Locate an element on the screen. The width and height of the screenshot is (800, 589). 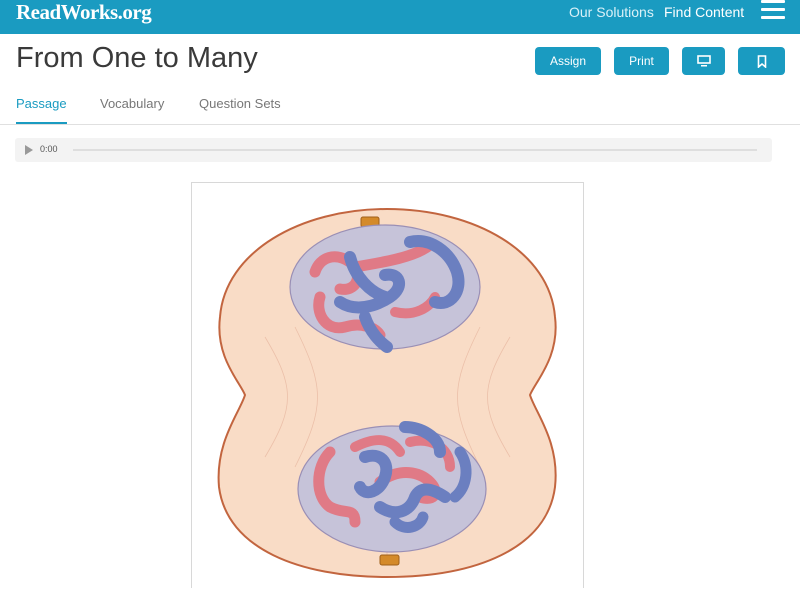
monitor-icon is located at coordinates (703, 61).